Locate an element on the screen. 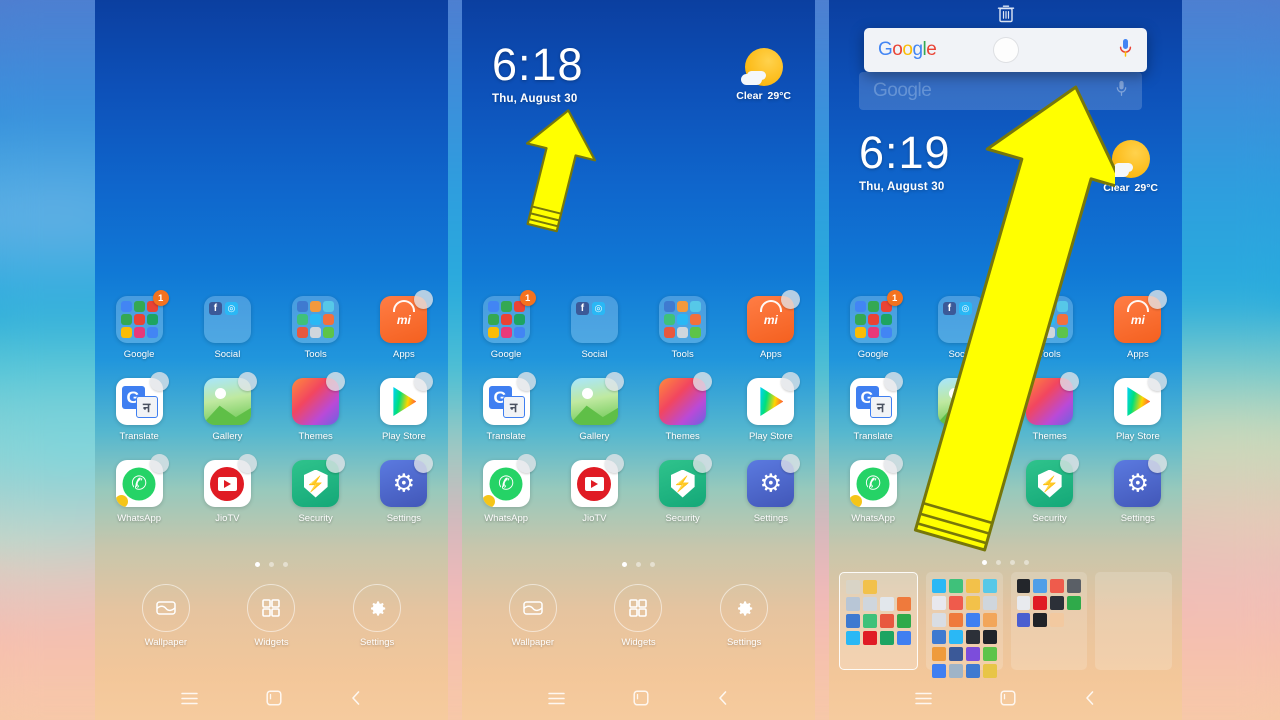 The image size is (1280, 720). wallpaper-icon is located at coordinates (165, 608).